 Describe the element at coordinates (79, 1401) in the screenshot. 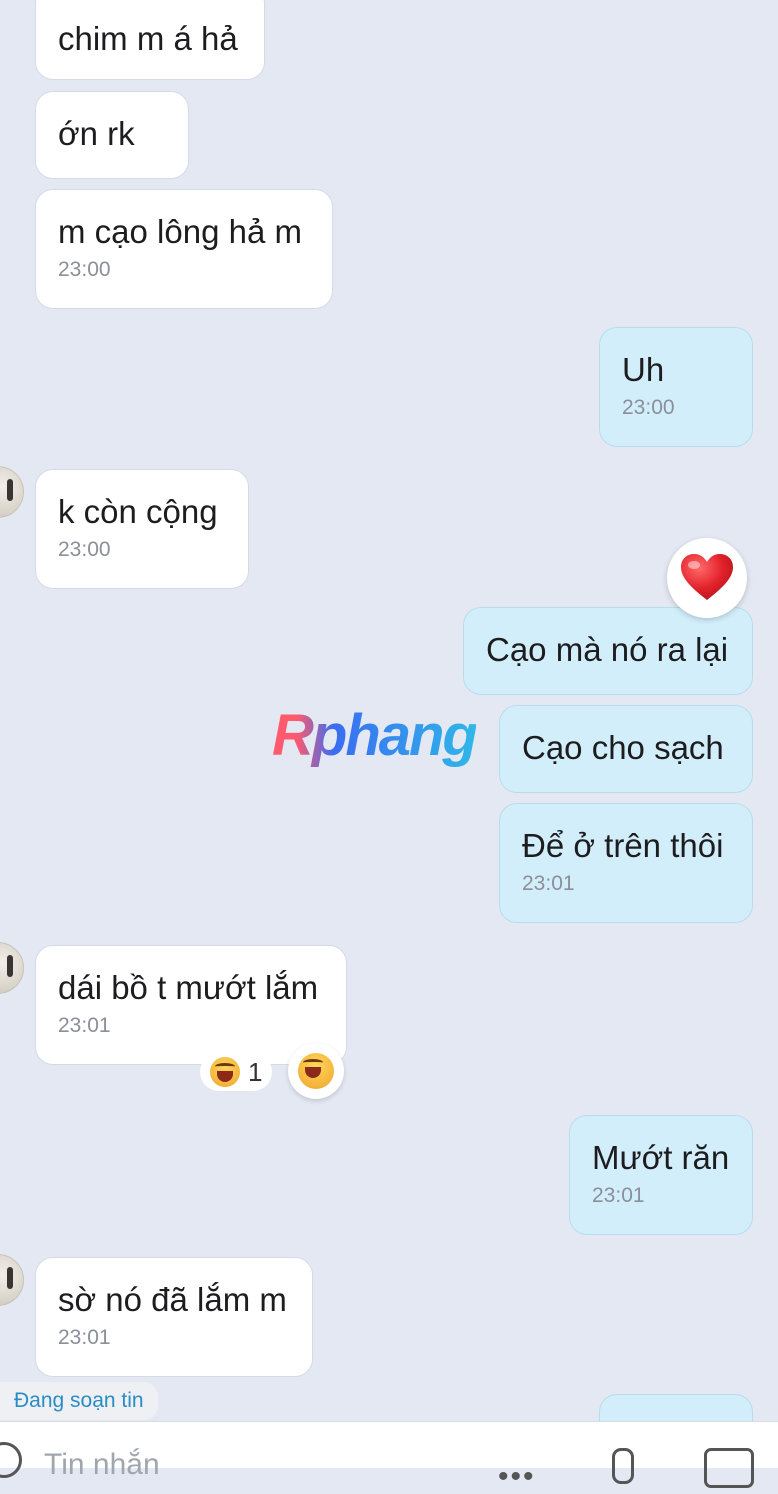

I see `typing-indicator: Đang soạn tin` at that location.